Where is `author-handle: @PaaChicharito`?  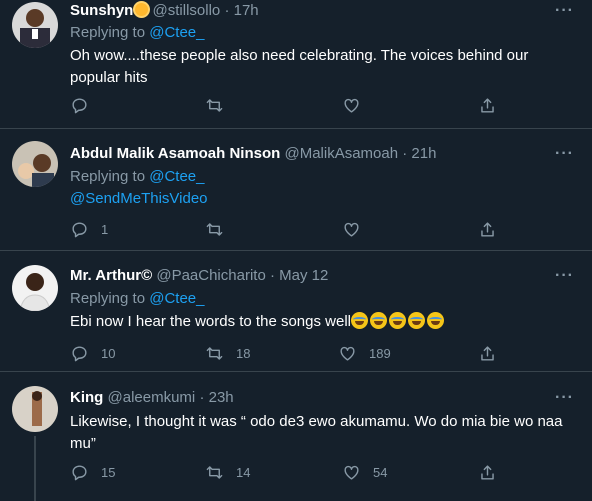
author-handle: @PaaChicharito is located at coordinates (210, 275).